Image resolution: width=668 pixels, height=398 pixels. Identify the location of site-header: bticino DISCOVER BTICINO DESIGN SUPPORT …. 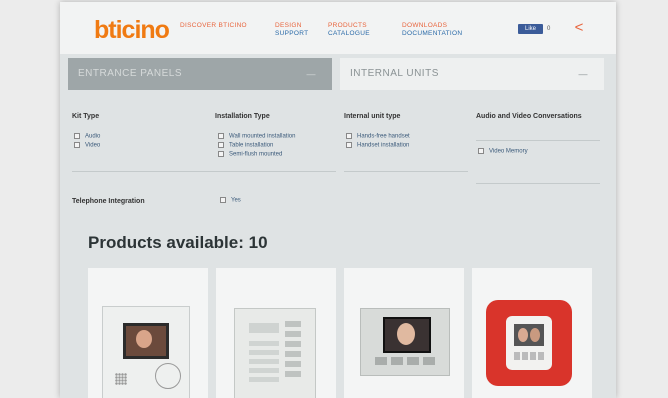
(338, 28).